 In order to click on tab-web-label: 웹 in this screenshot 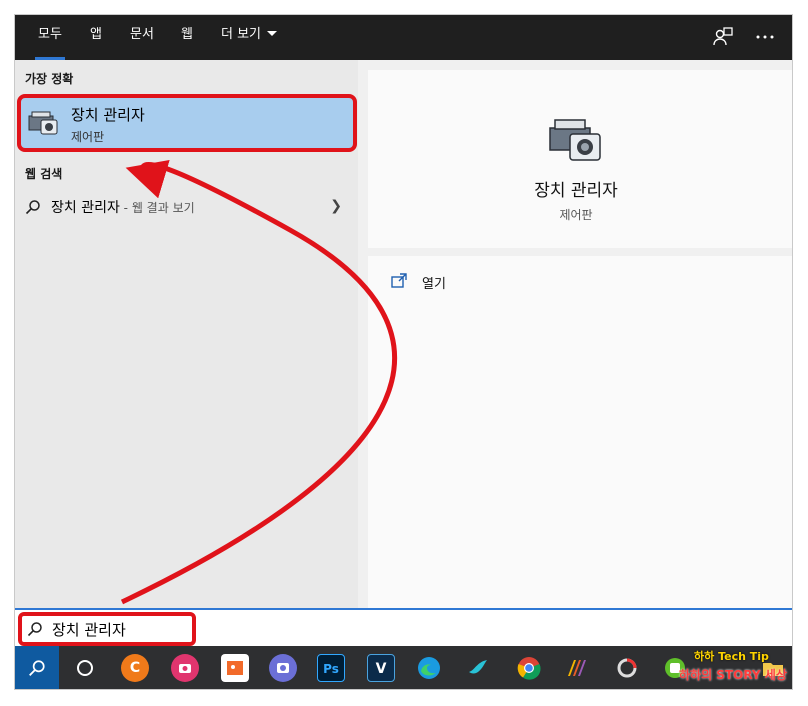, I will do `click(187, 34)`.